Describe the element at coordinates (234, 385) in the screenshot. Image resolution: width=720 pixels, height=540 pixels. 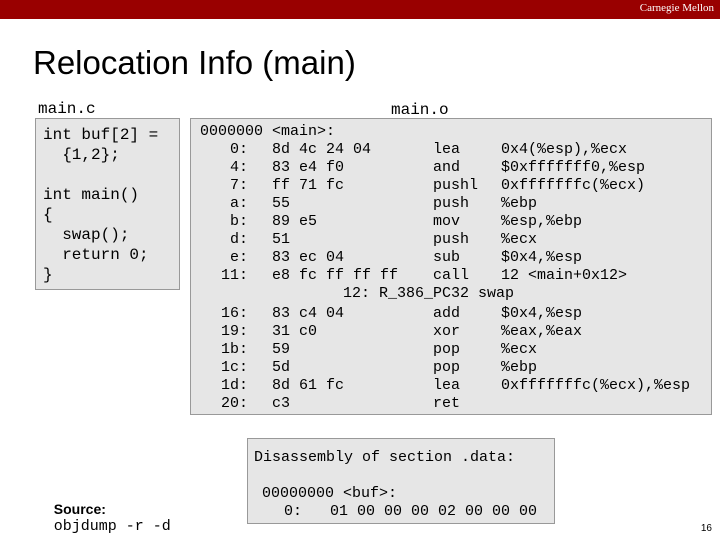
I see `disasm-addr: 1d:` at that location.